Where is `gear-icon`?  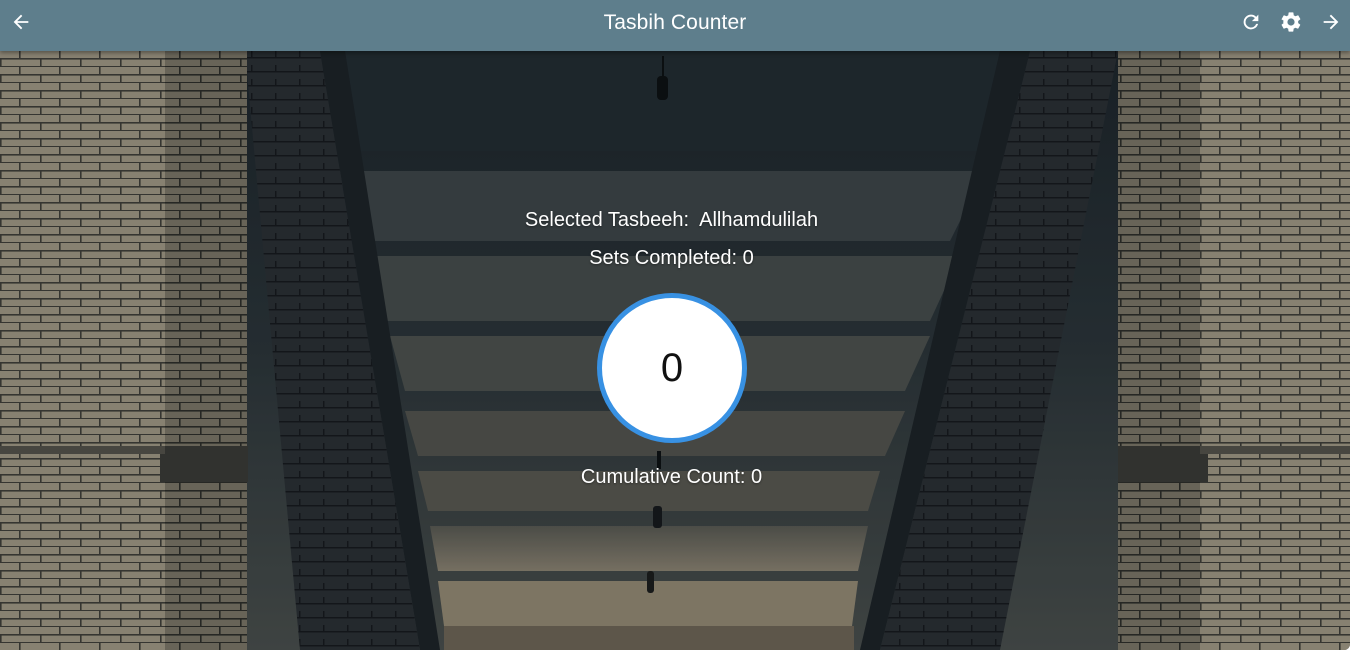
gear-icon is located at coordinates (1291, 22).